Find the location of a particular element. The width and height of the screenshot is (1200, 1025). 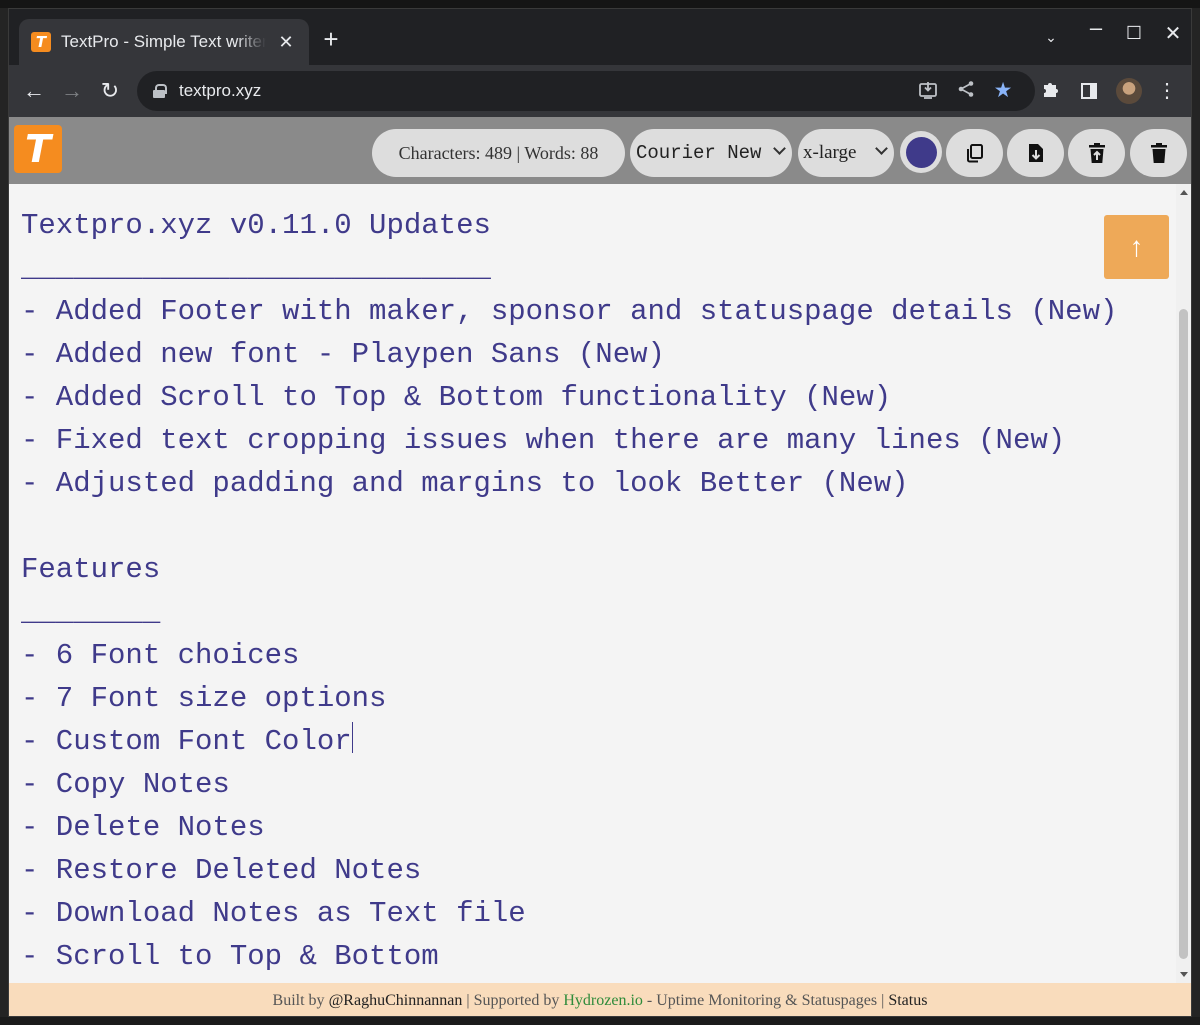

avatar is located at coordinates (1129, 91).